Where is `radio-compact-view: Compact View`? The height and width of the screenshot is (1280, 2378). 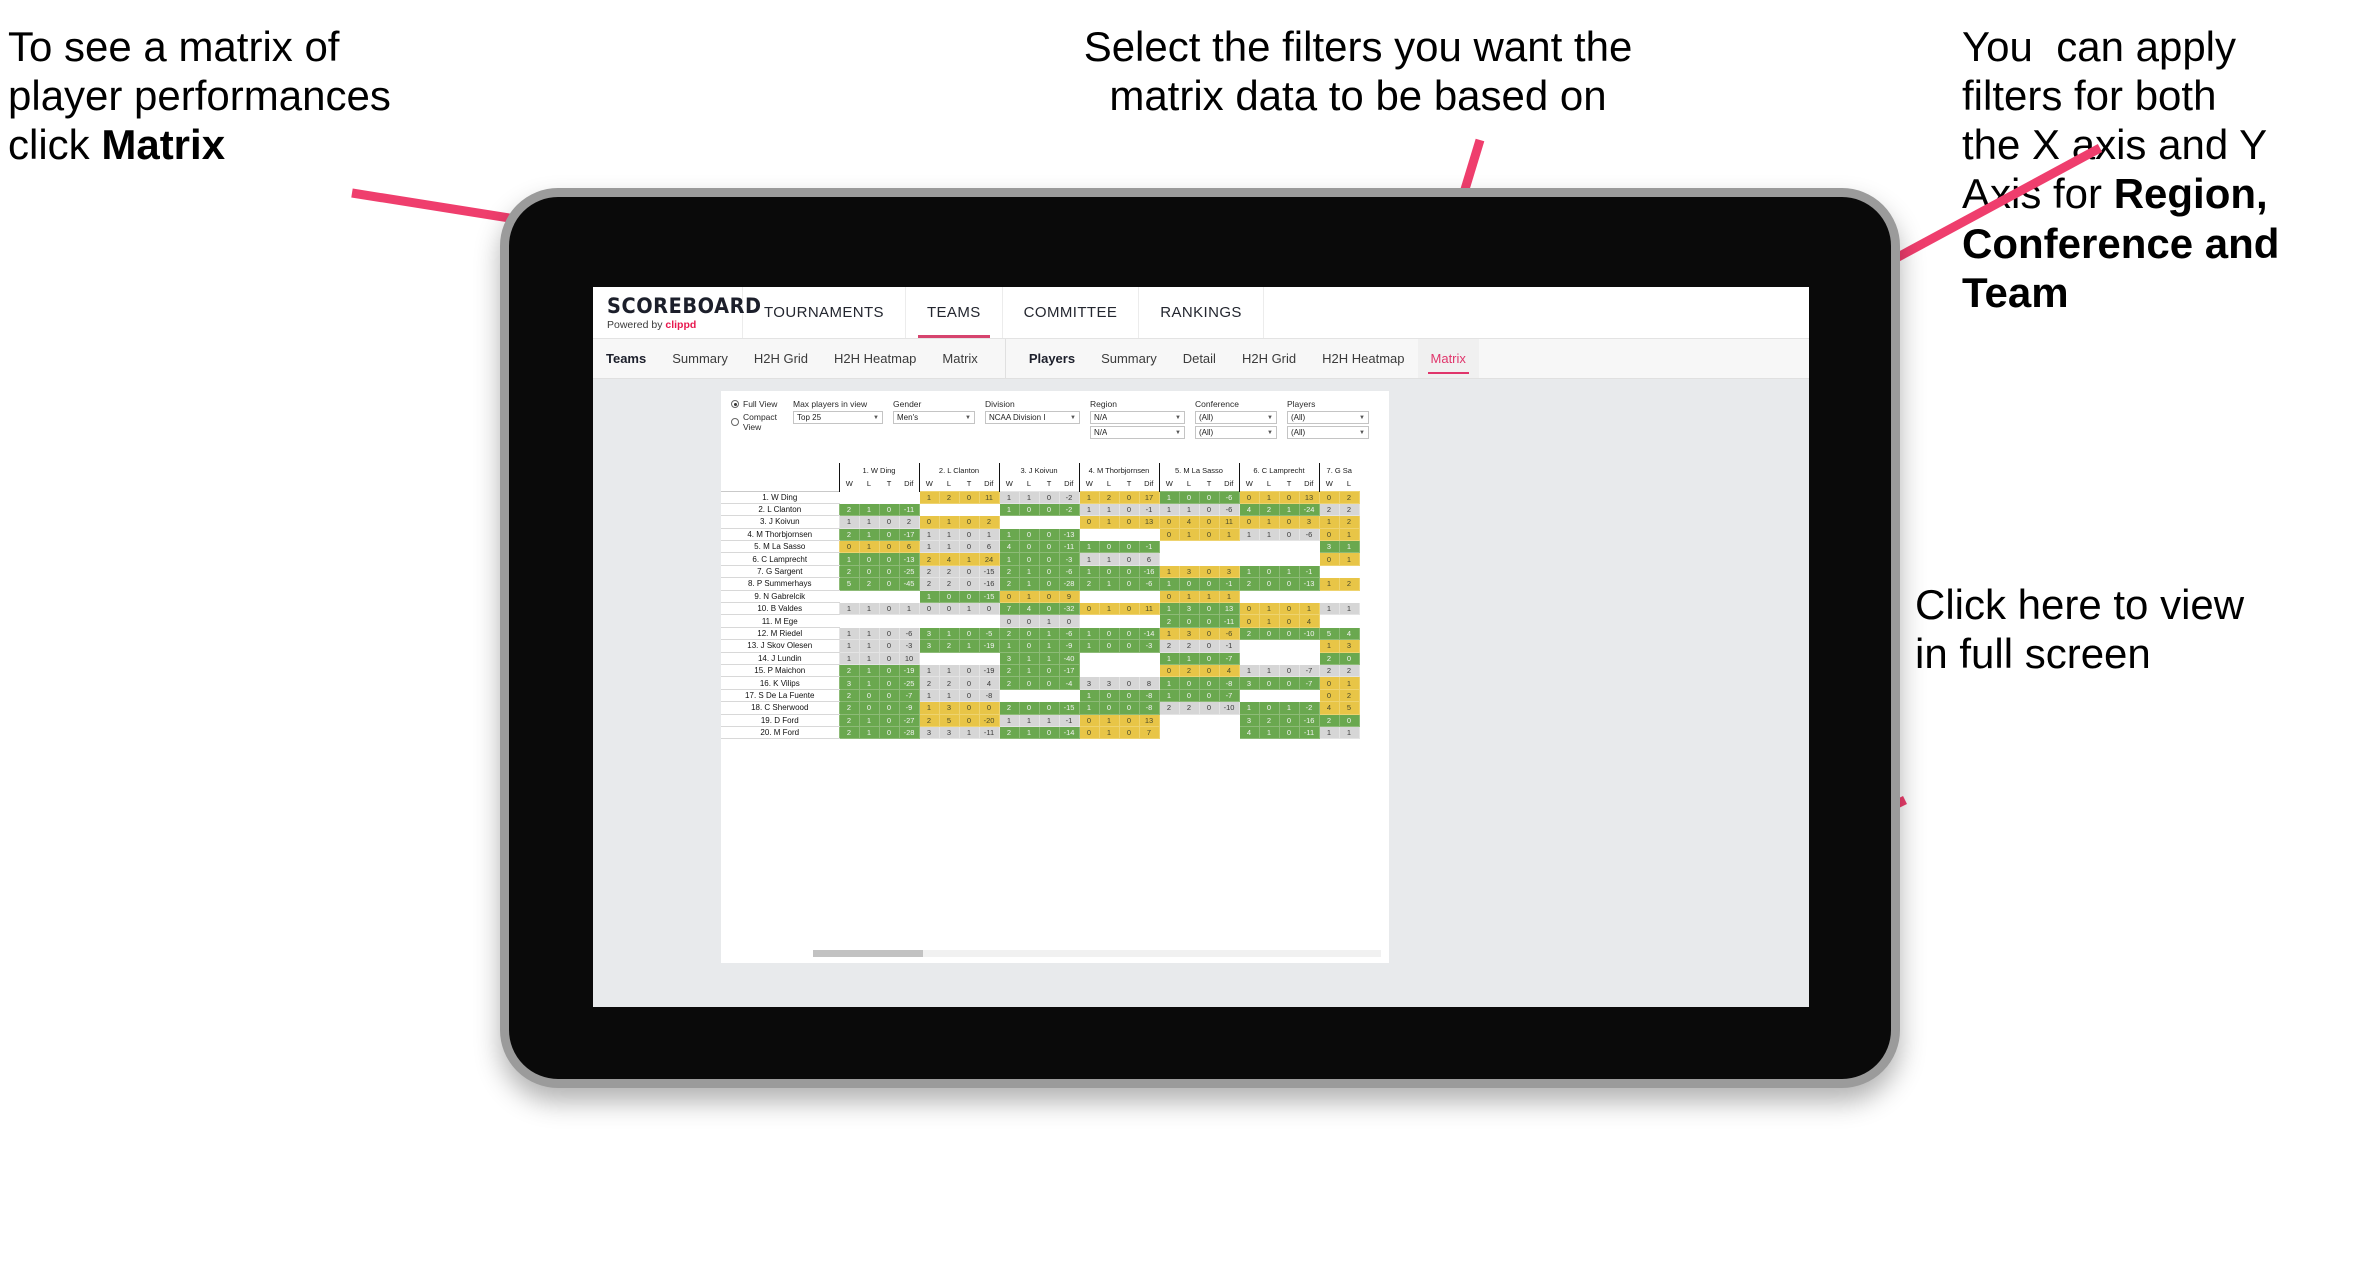 radio-compact-view: Compact View is located at coordinates (757, 422).